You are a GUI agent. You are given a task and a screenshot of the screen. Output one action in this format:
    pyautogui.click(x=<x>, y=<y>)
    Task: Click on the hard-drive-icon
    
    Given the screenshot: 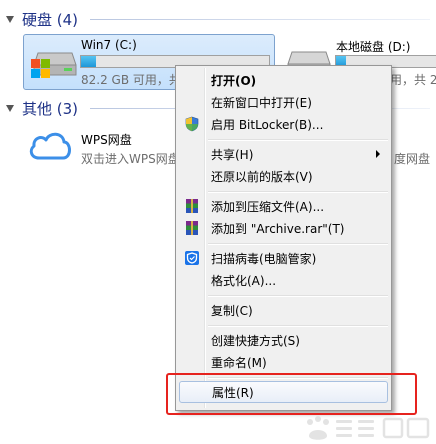 What is the action you would take?
    pyautogui.click(x=54, y=65)
    